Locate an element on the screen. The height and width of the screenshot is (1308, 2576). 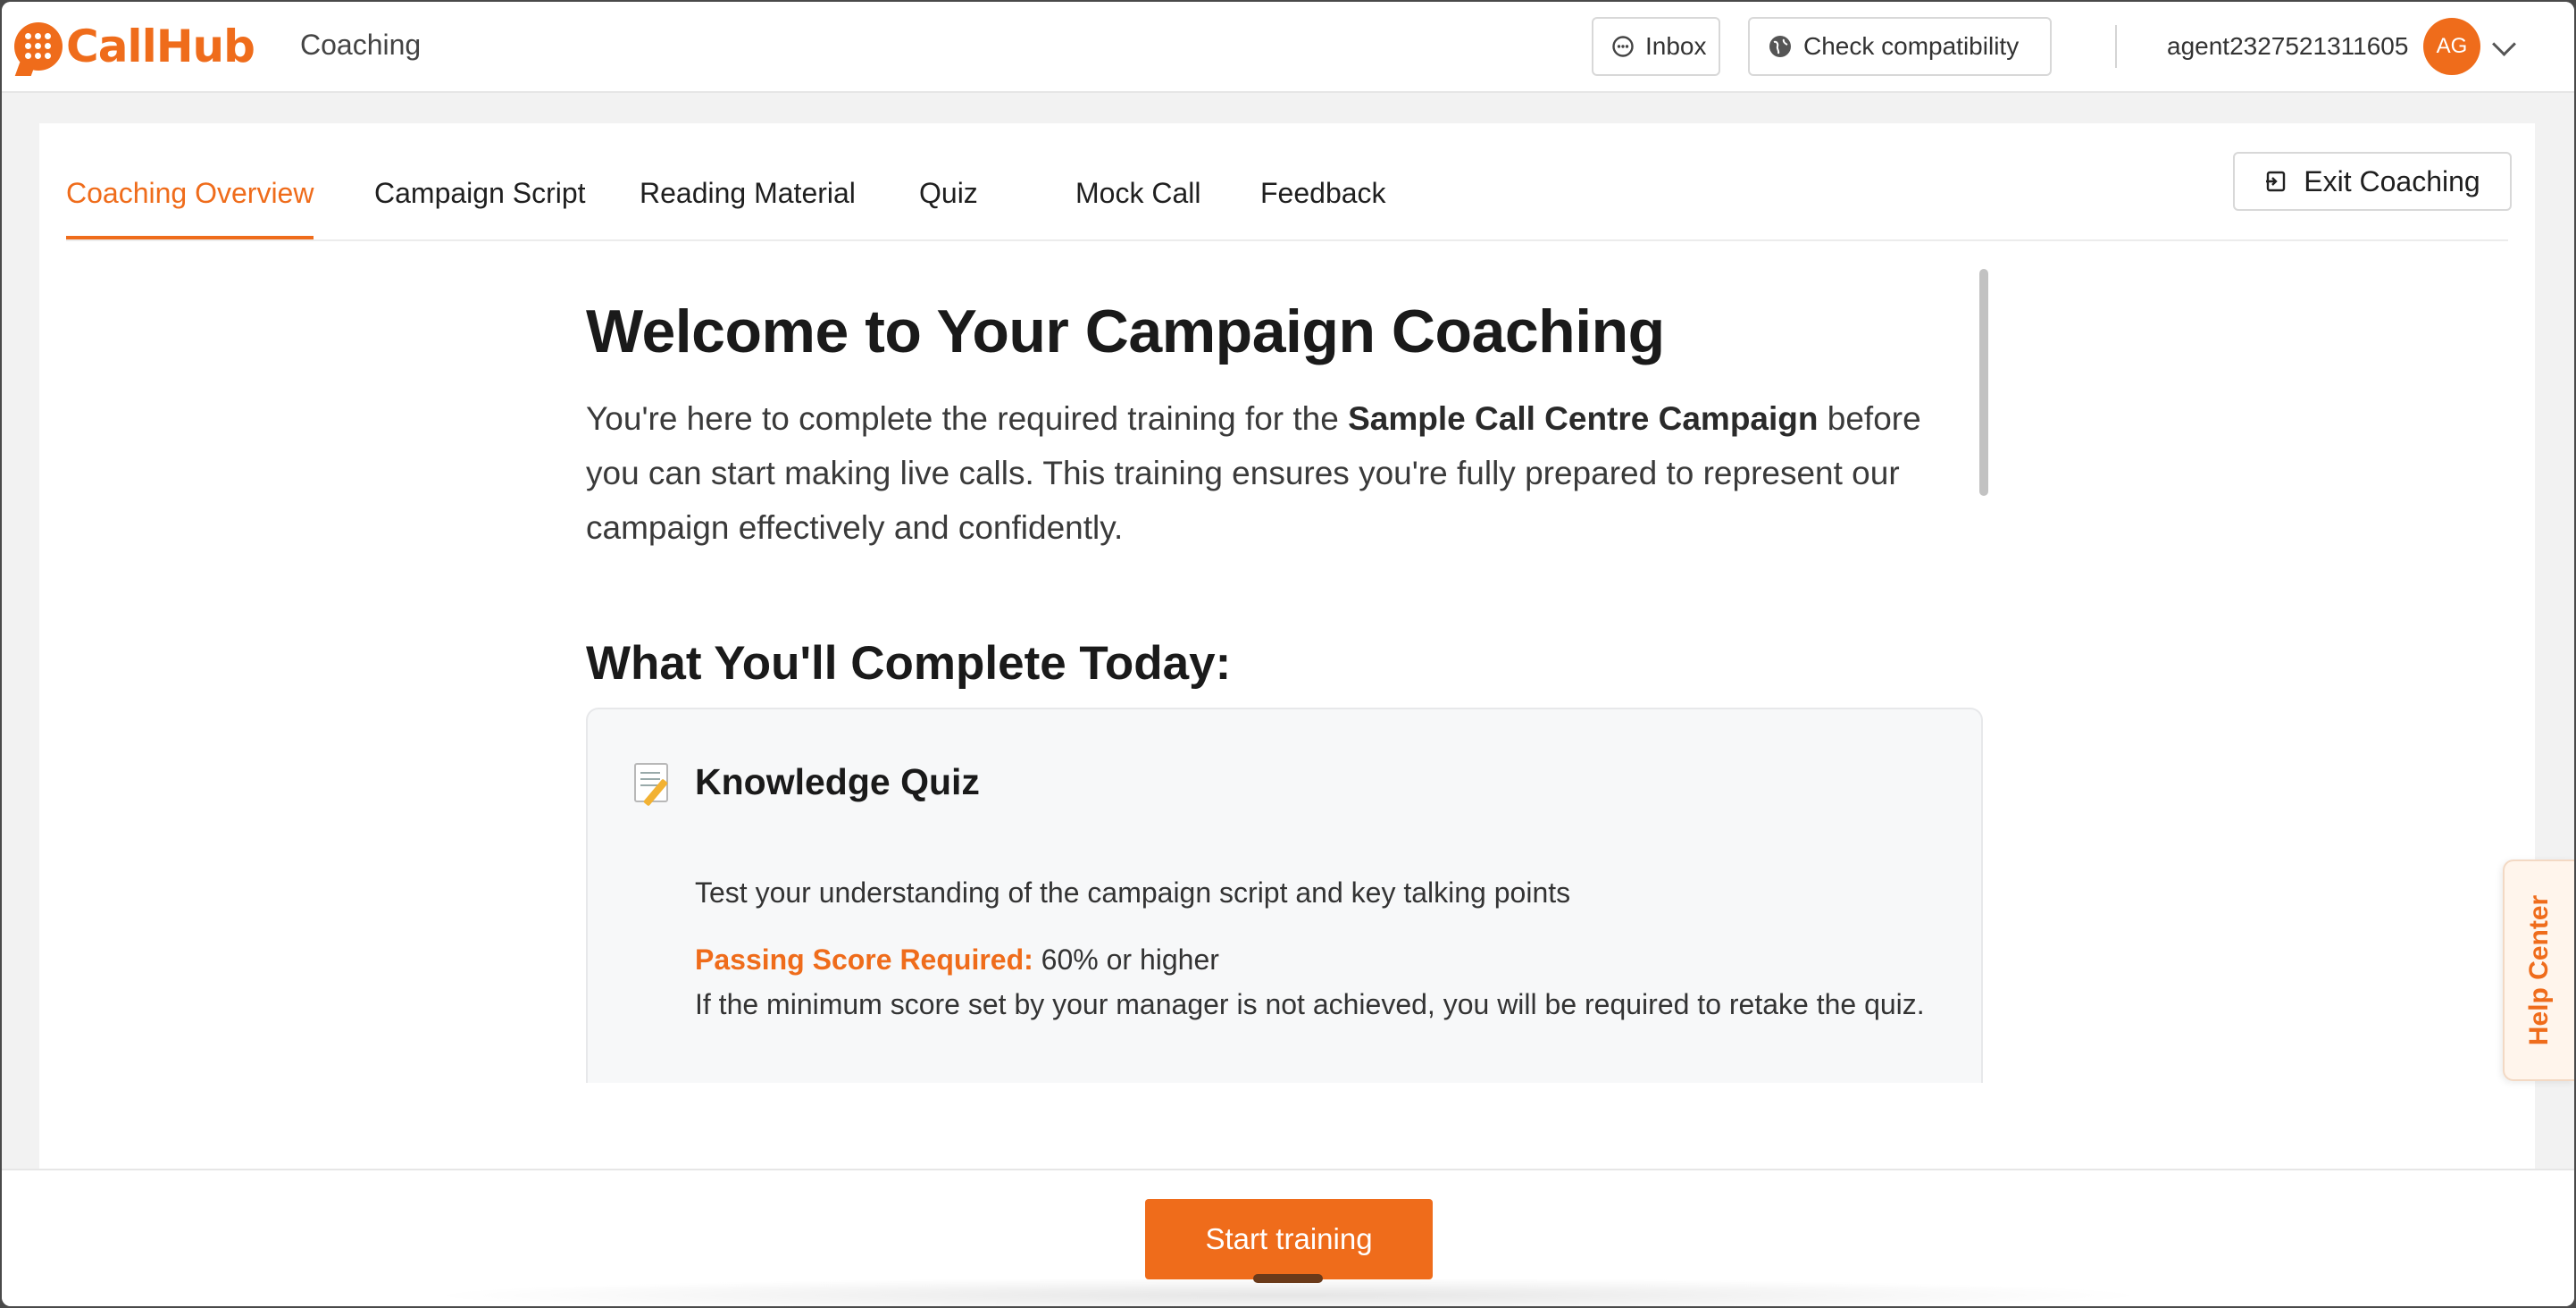
logo-icon is located at coordinates (38, 46).